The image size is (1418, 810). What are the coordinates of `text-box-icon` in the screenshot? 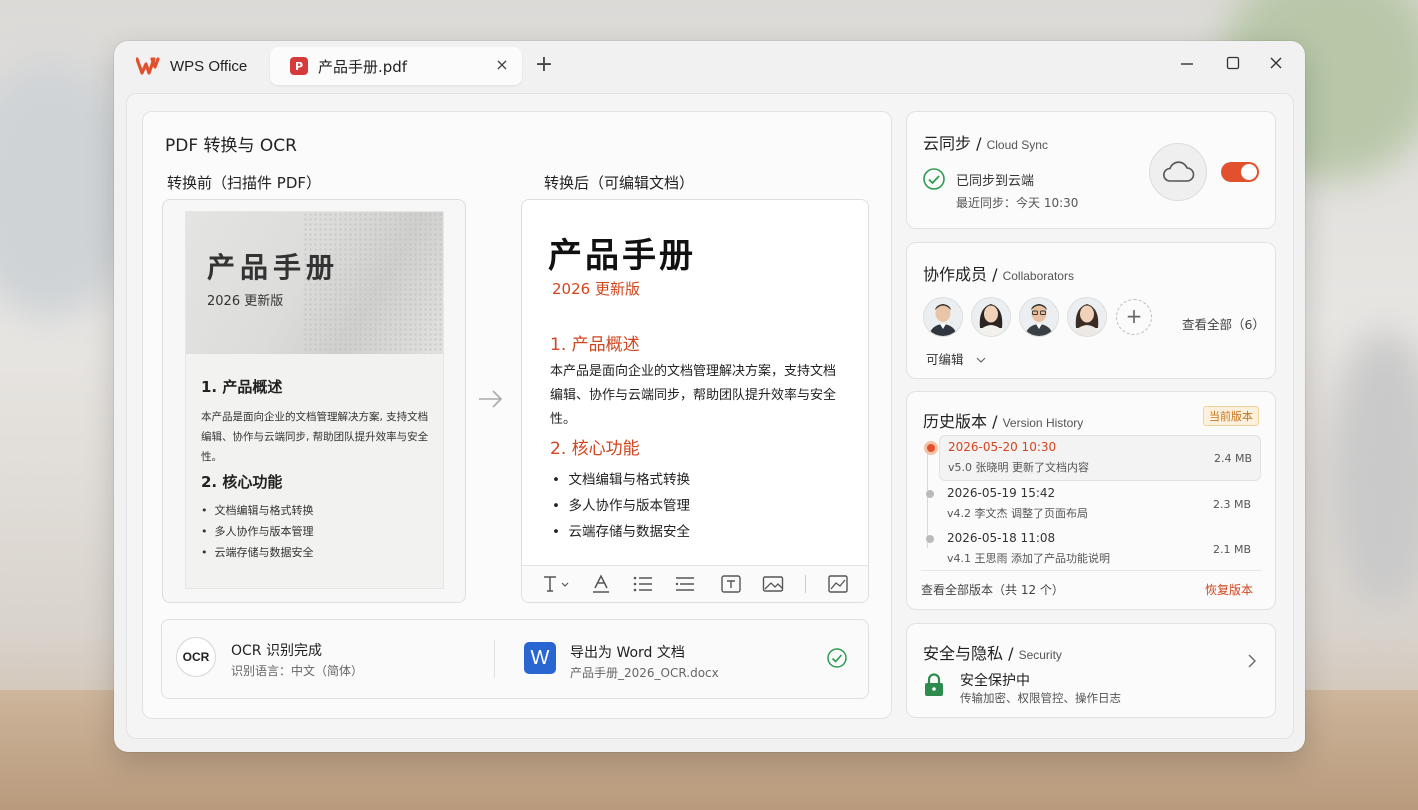 It's located at (731, 584).